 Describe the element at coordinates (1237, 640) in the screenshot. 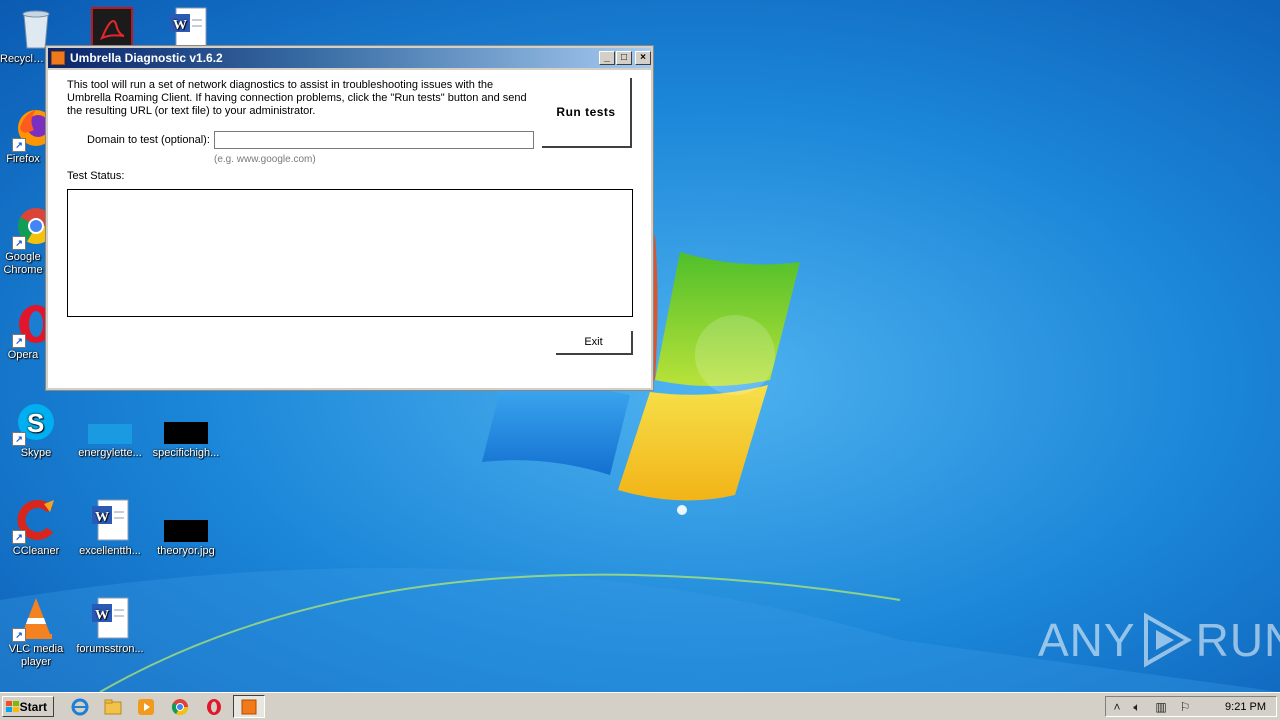

I see `watermark-right-text: RUN` at that location.